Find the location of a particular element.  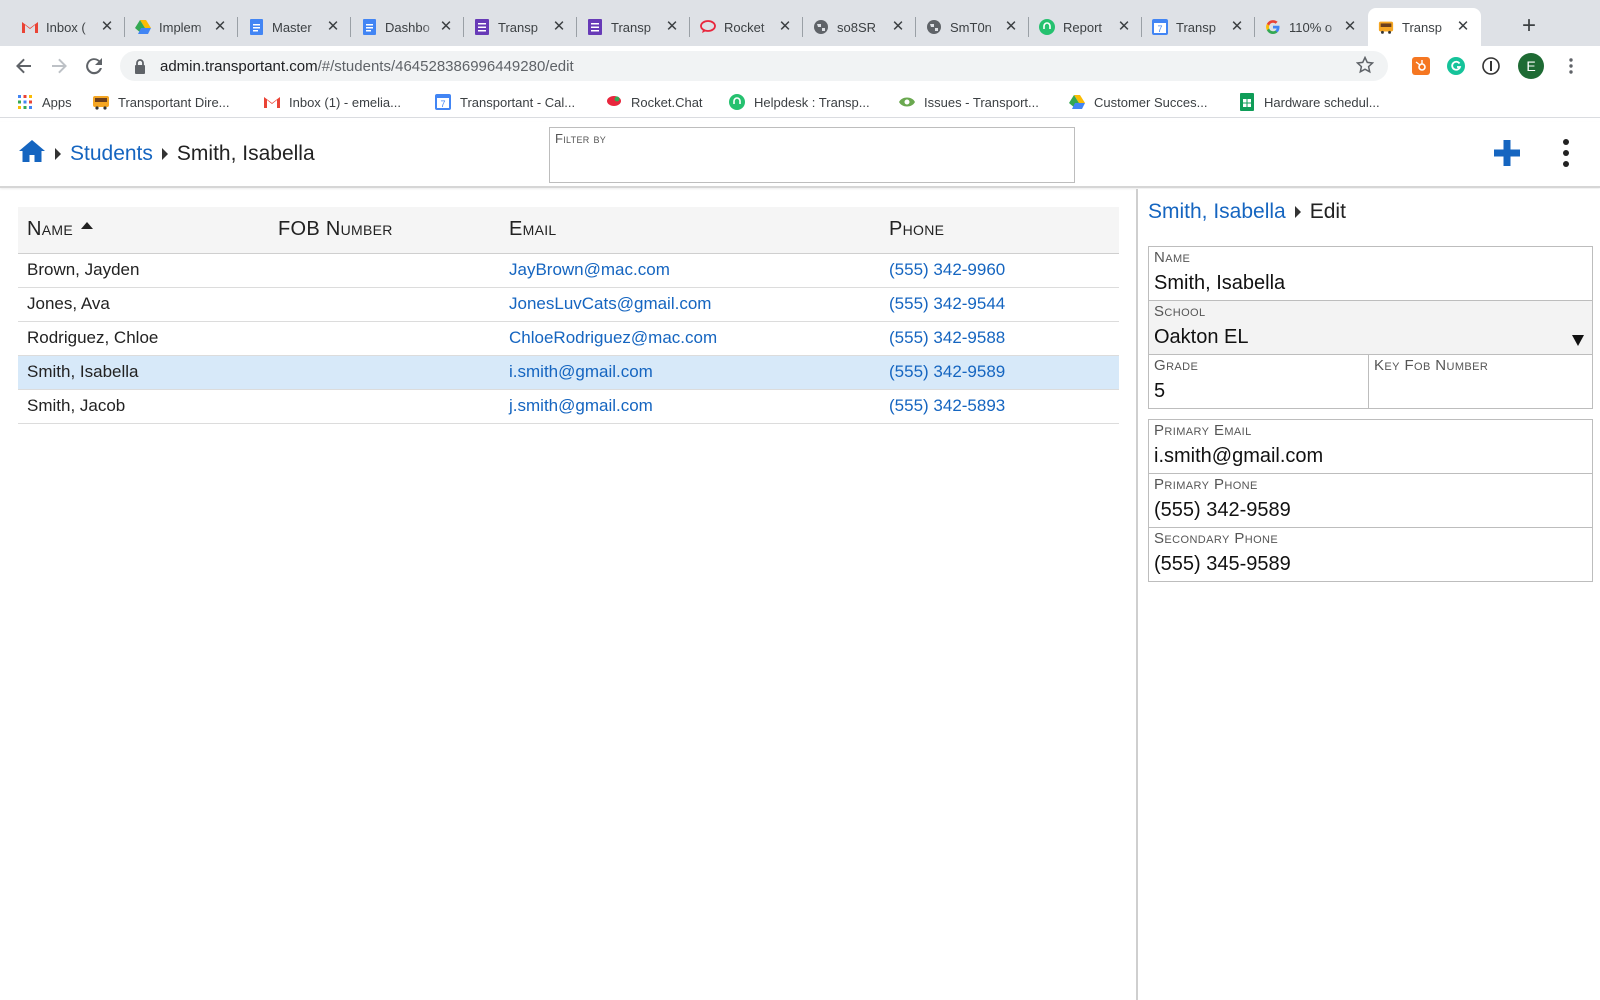

cell-email-link: i.smith@gmail.com is located at coordinates (581, 371).